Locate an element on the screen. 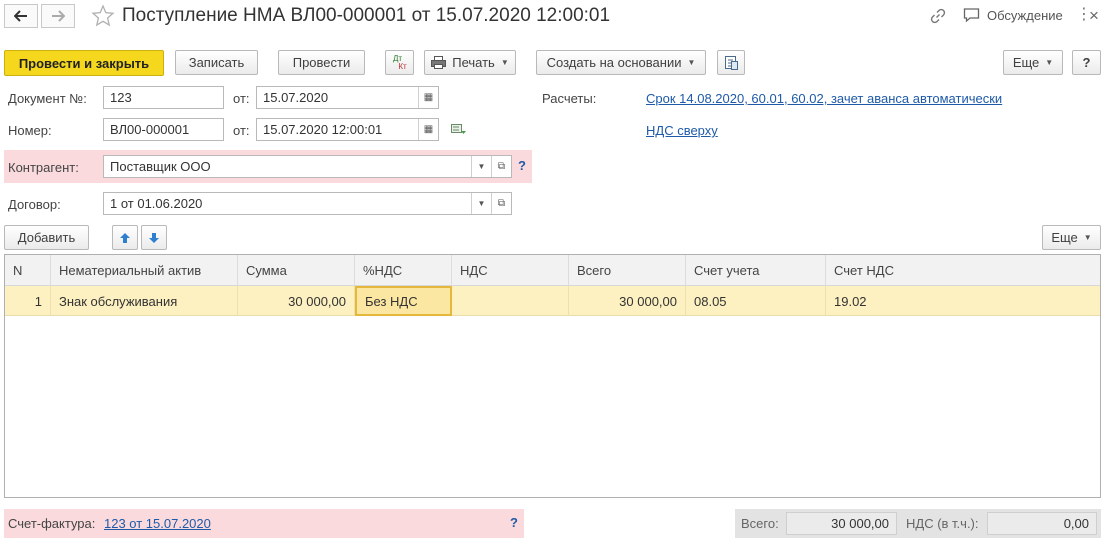  move-down-button is located at coordinates (154, 237).